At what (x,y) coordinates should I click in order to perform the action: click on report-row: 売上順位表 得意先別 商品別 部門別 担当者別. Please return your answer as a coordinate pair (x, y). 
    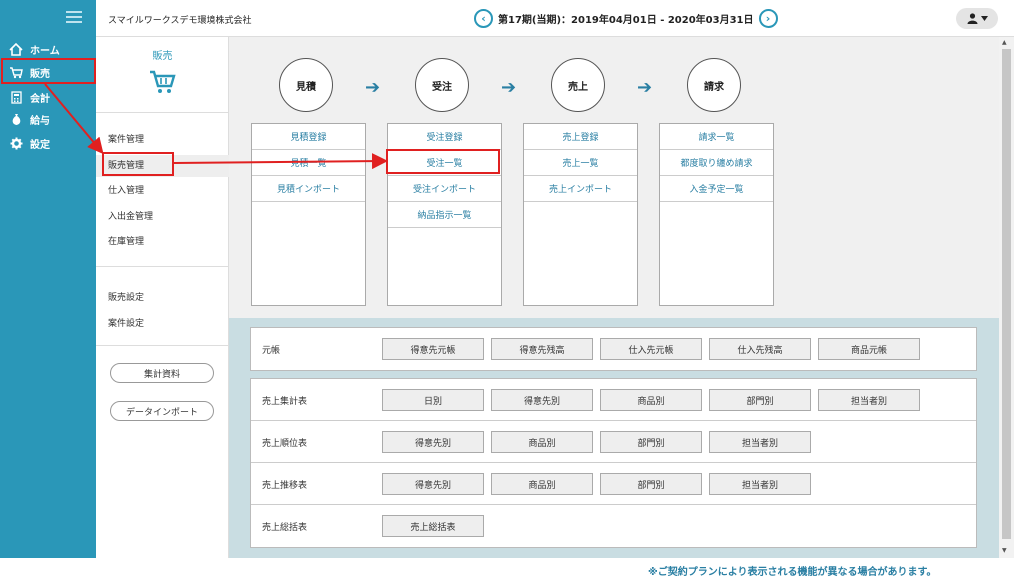
    Looking at the image, I should click on (613, 442).